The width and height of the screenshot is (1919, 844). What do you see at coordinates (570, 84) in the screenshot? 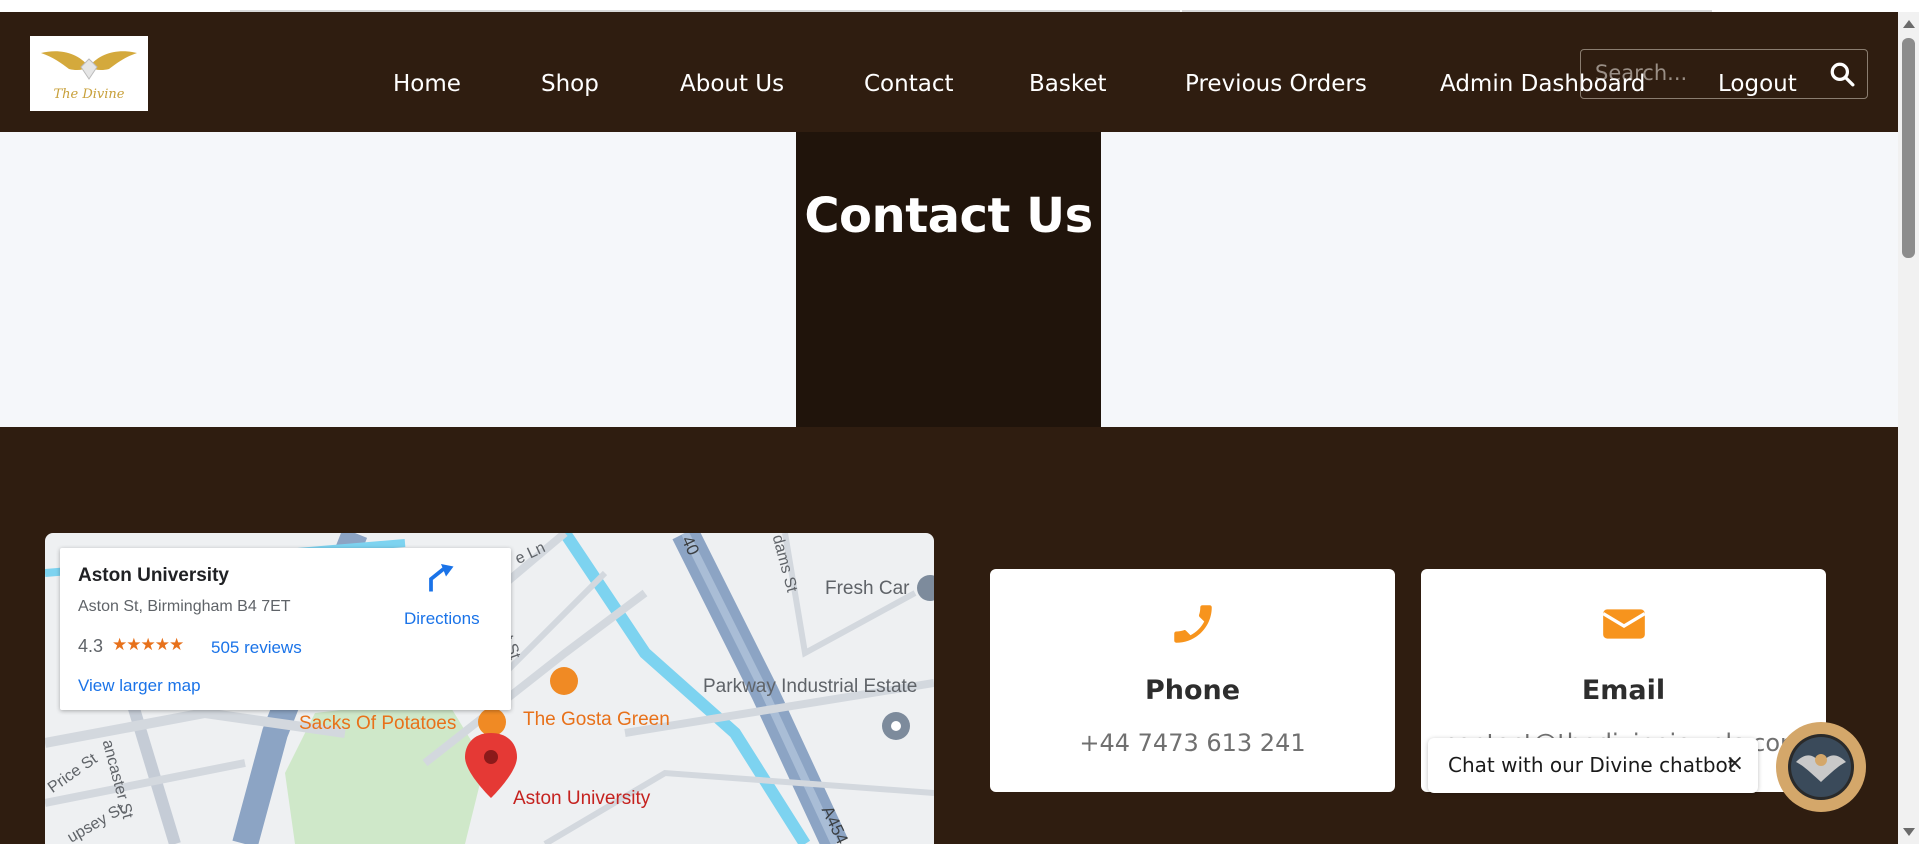
I see `nav-shop: Shop` at bounding box center [570, 84].